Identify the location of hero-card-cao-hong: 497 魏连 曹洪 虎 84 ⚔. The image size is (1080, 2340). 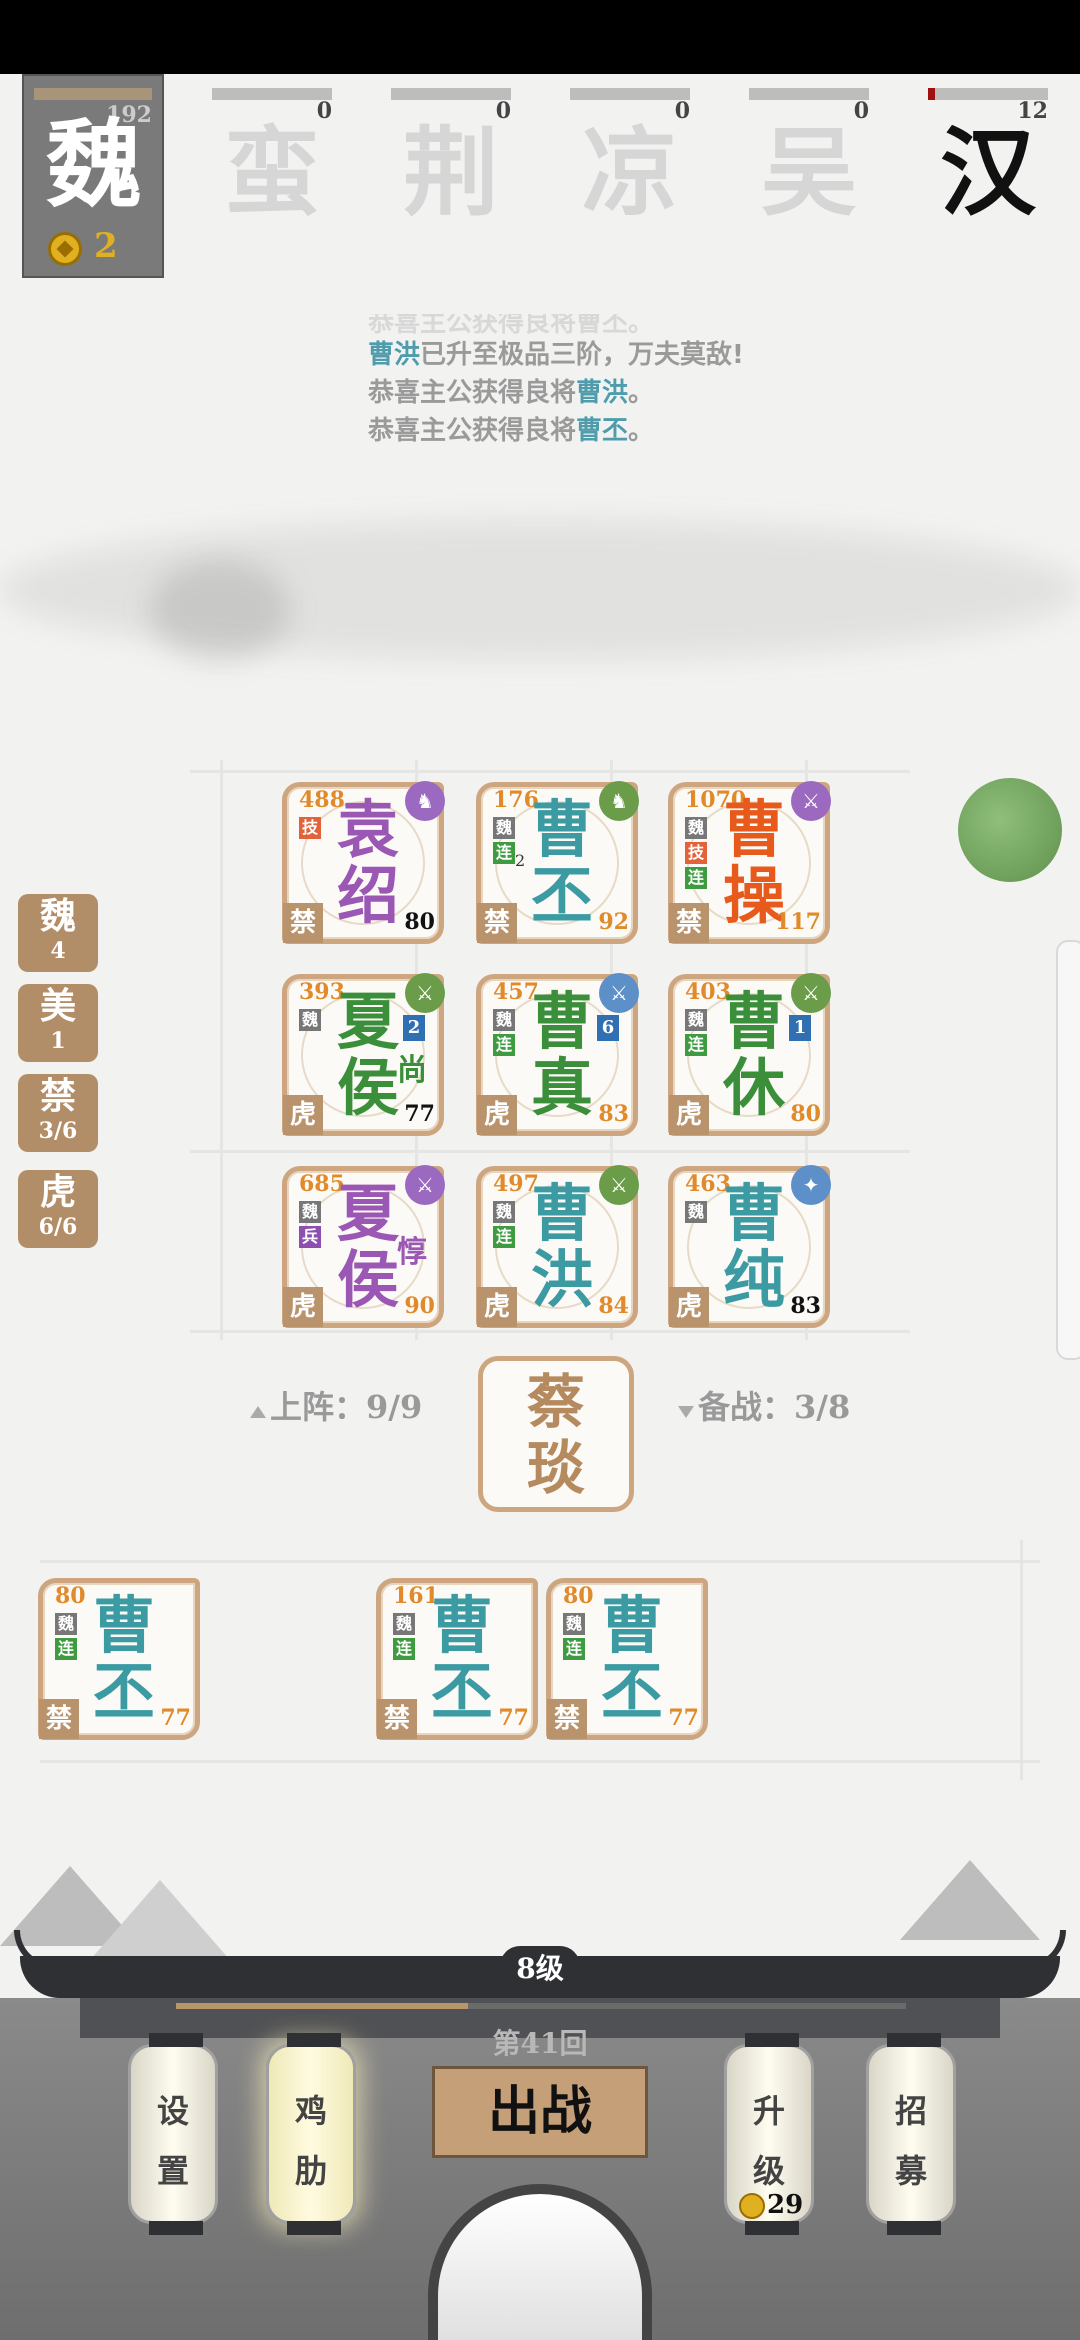
(557, 1246).